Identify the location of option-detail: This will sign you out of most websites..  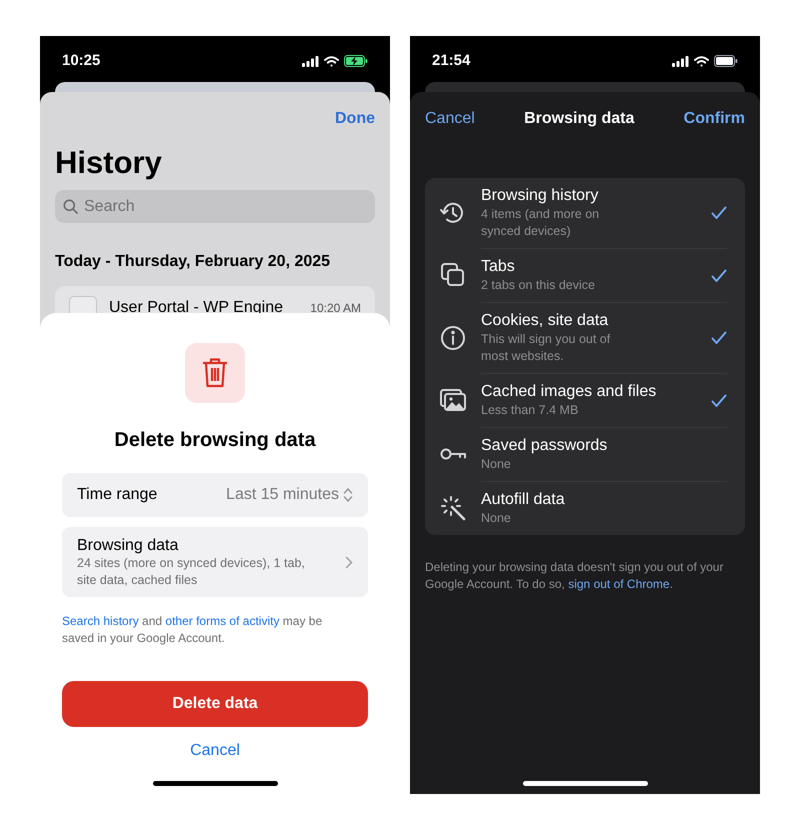
(546, 348).